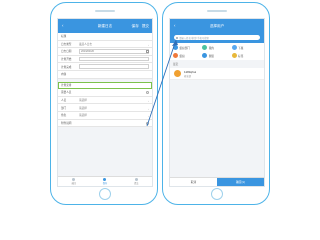 The image size is (320, 240). Describe the element at coordinates (184, 48) in the screenshot. I see `quick-label: 组织部门` at that location.